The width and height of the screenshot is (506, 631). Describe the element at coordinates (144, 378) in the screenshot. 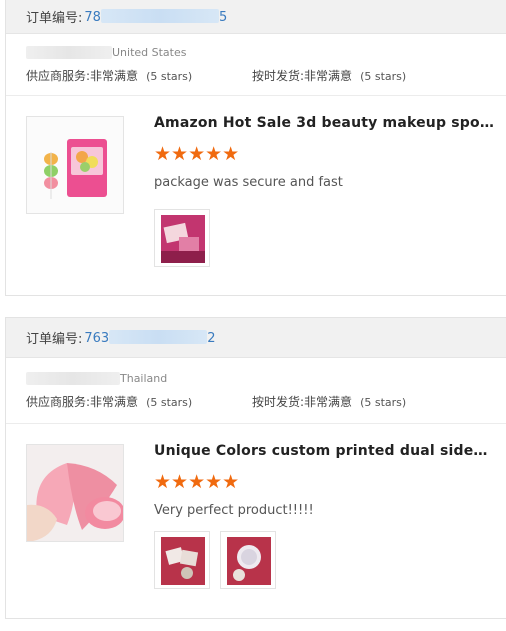

I see `buyer-country: Thailand` at that location.